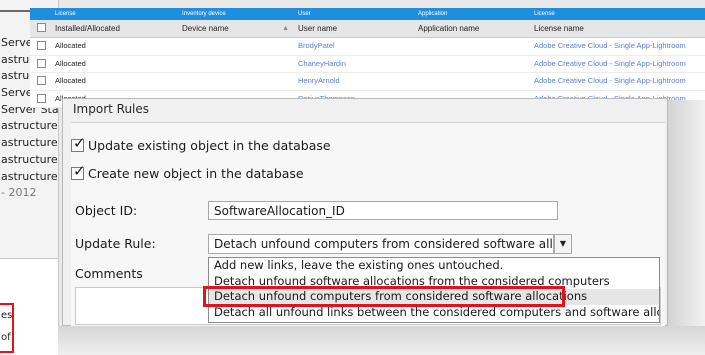 The image size is (705, 355). What do you see at coordinates (285, 28) in the screenshot?
I see `sort-ascending-icon: ▲` at bounding box center [285, 28].